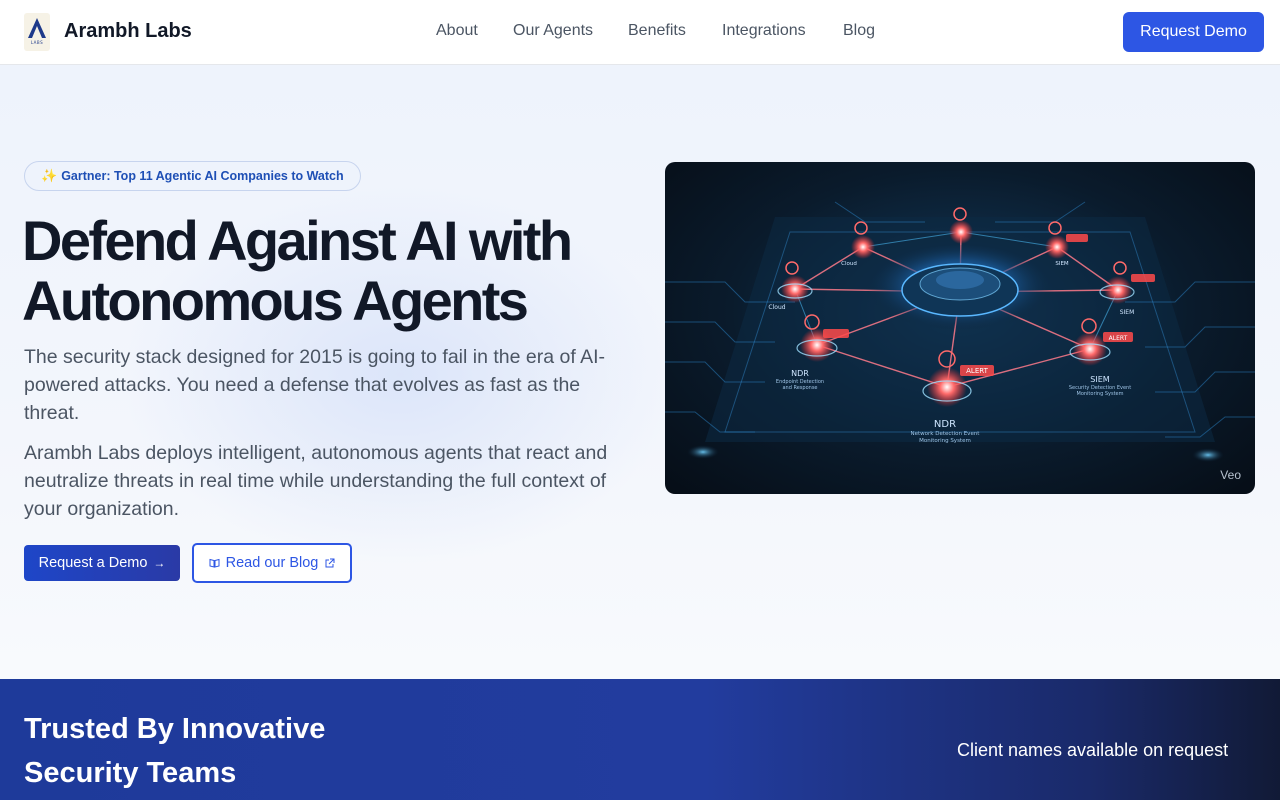  What do you see at coordinates (37, 42) in the screenshot?
I see `logo-subtext: LABS` at bounding box center [37, 42].